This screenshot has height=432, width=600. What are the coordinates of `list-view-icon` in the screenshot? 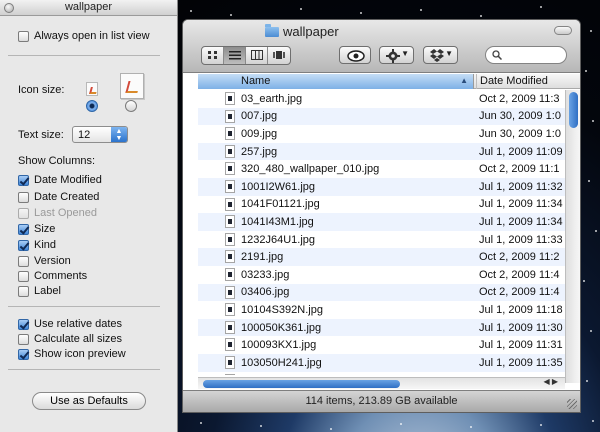 It's located at (235, 55).